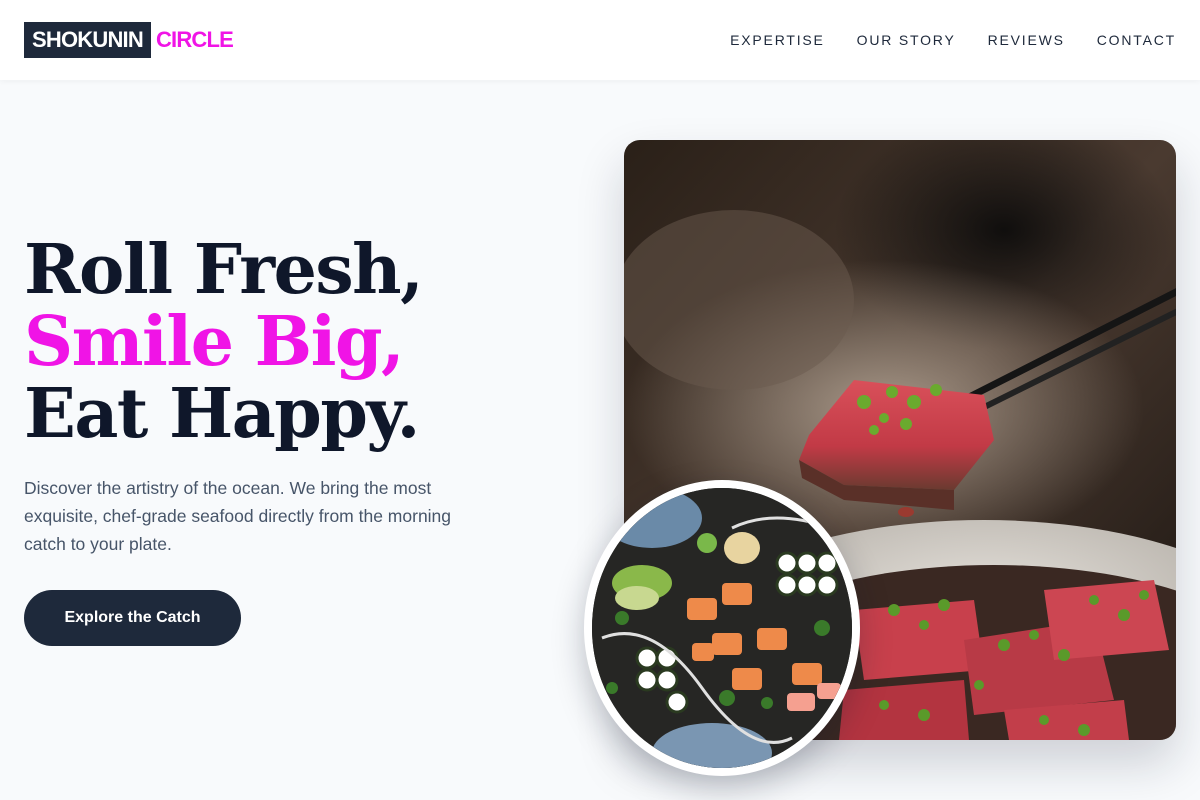  What do you see at coordinates (722, 628) in the screenshot?
I see `sushi-platter-photo` at bounding box center [722, 628].